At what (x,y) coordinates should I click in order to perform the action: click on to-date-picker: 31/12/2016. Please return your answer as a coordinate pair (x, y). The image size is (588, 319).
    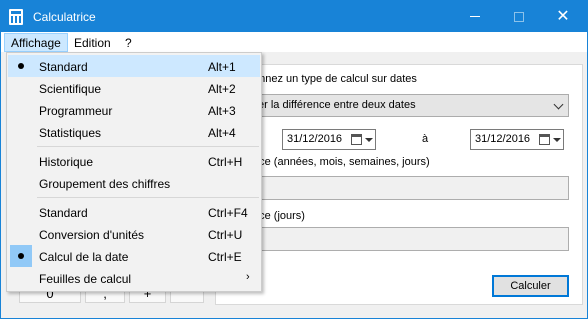
    Looking at the image, I should click on (517, 139).